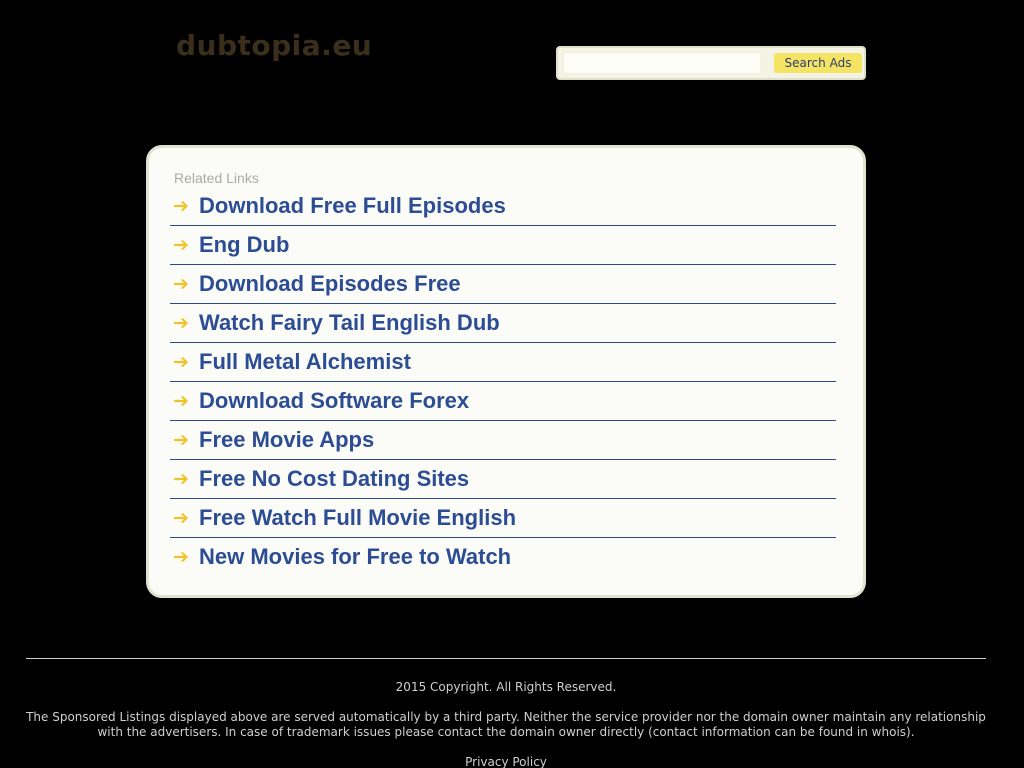 This screenshot has width=1024, height=768. What do you see at coordinates (503, 362) in the screenshot?
I see `list-item: ➔ Full Metal Alchemist` at bounding box center [503, 362].